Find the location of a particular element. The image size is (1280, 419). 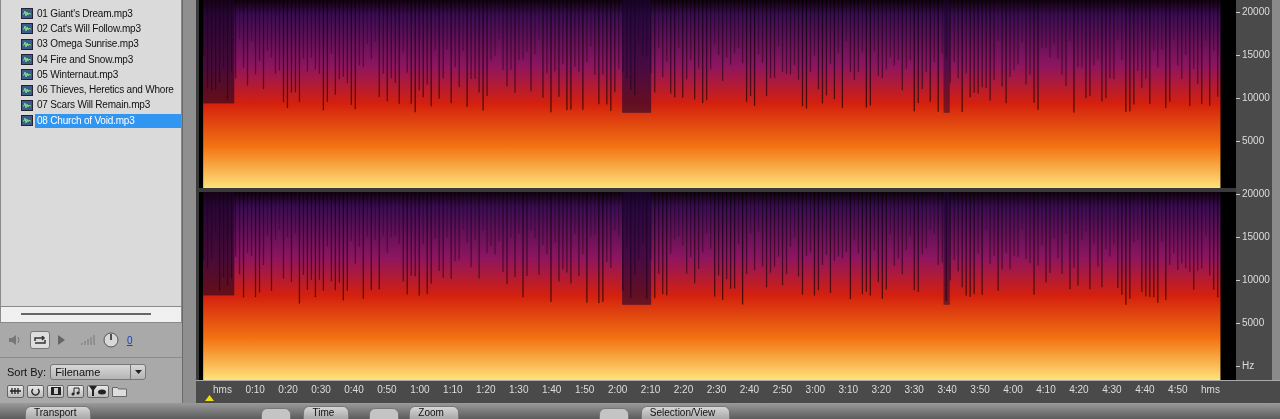

filter-eye-button is located at coordinates (98, 391).